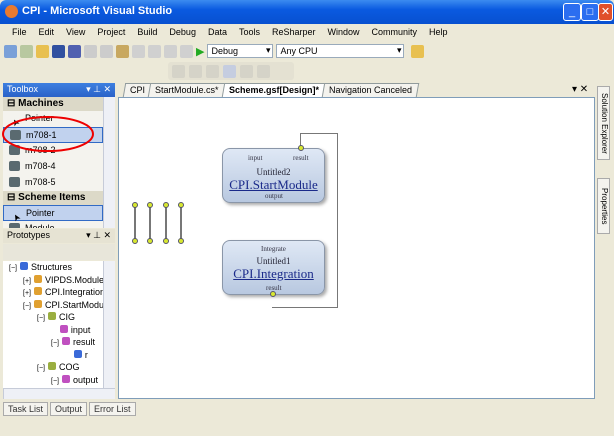 The image size is (614, 436). What do you see at coordinates (340, 51) in the screenshot?
I see `platform-combo: Any CPU` at bounding box center [340, 51].